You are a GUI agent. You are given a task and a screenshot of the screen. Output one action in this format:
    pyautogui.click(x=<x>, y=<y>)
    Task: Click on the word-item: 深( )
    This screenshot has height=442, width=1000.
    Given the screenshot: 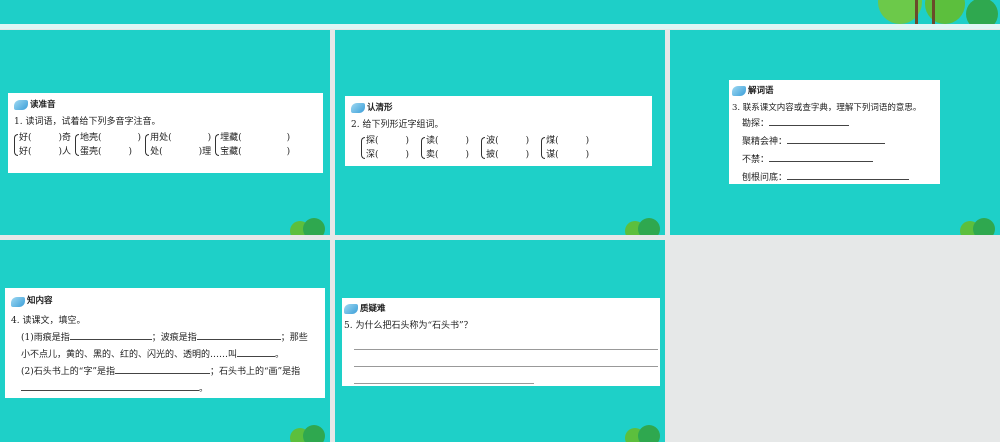 What is the action you would take?
    pyautogui.click(x=387, y=155)
    